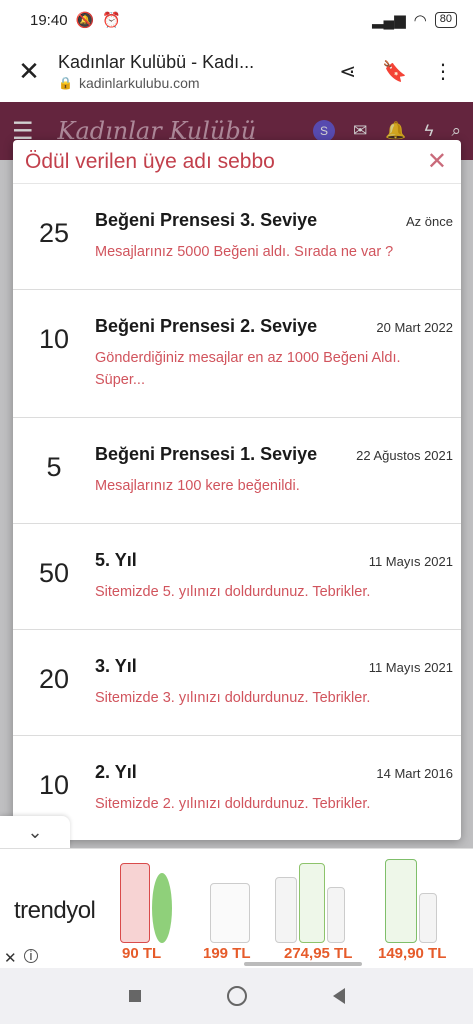 The image size is (473, 1024). I want to click on award-name: Beğeni Prensesi 1. Seviye, so click(206, 454).